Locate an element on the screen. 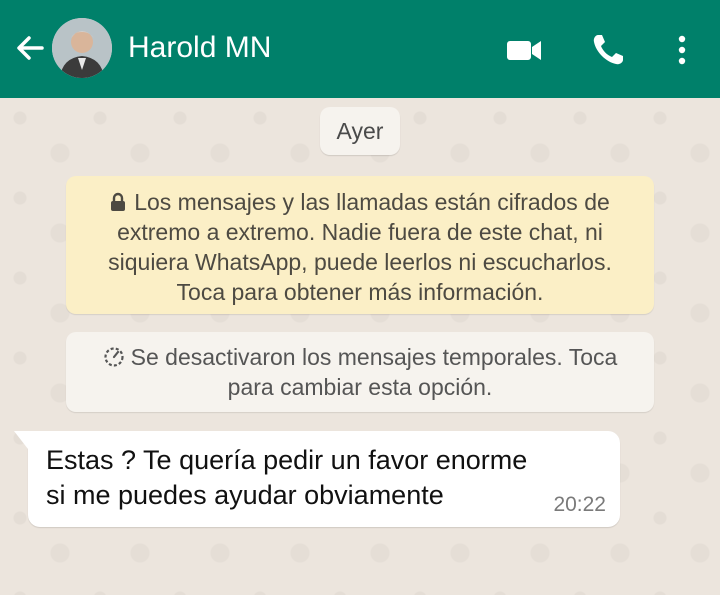  voice-call-icon is located at coordinates (608, 50).